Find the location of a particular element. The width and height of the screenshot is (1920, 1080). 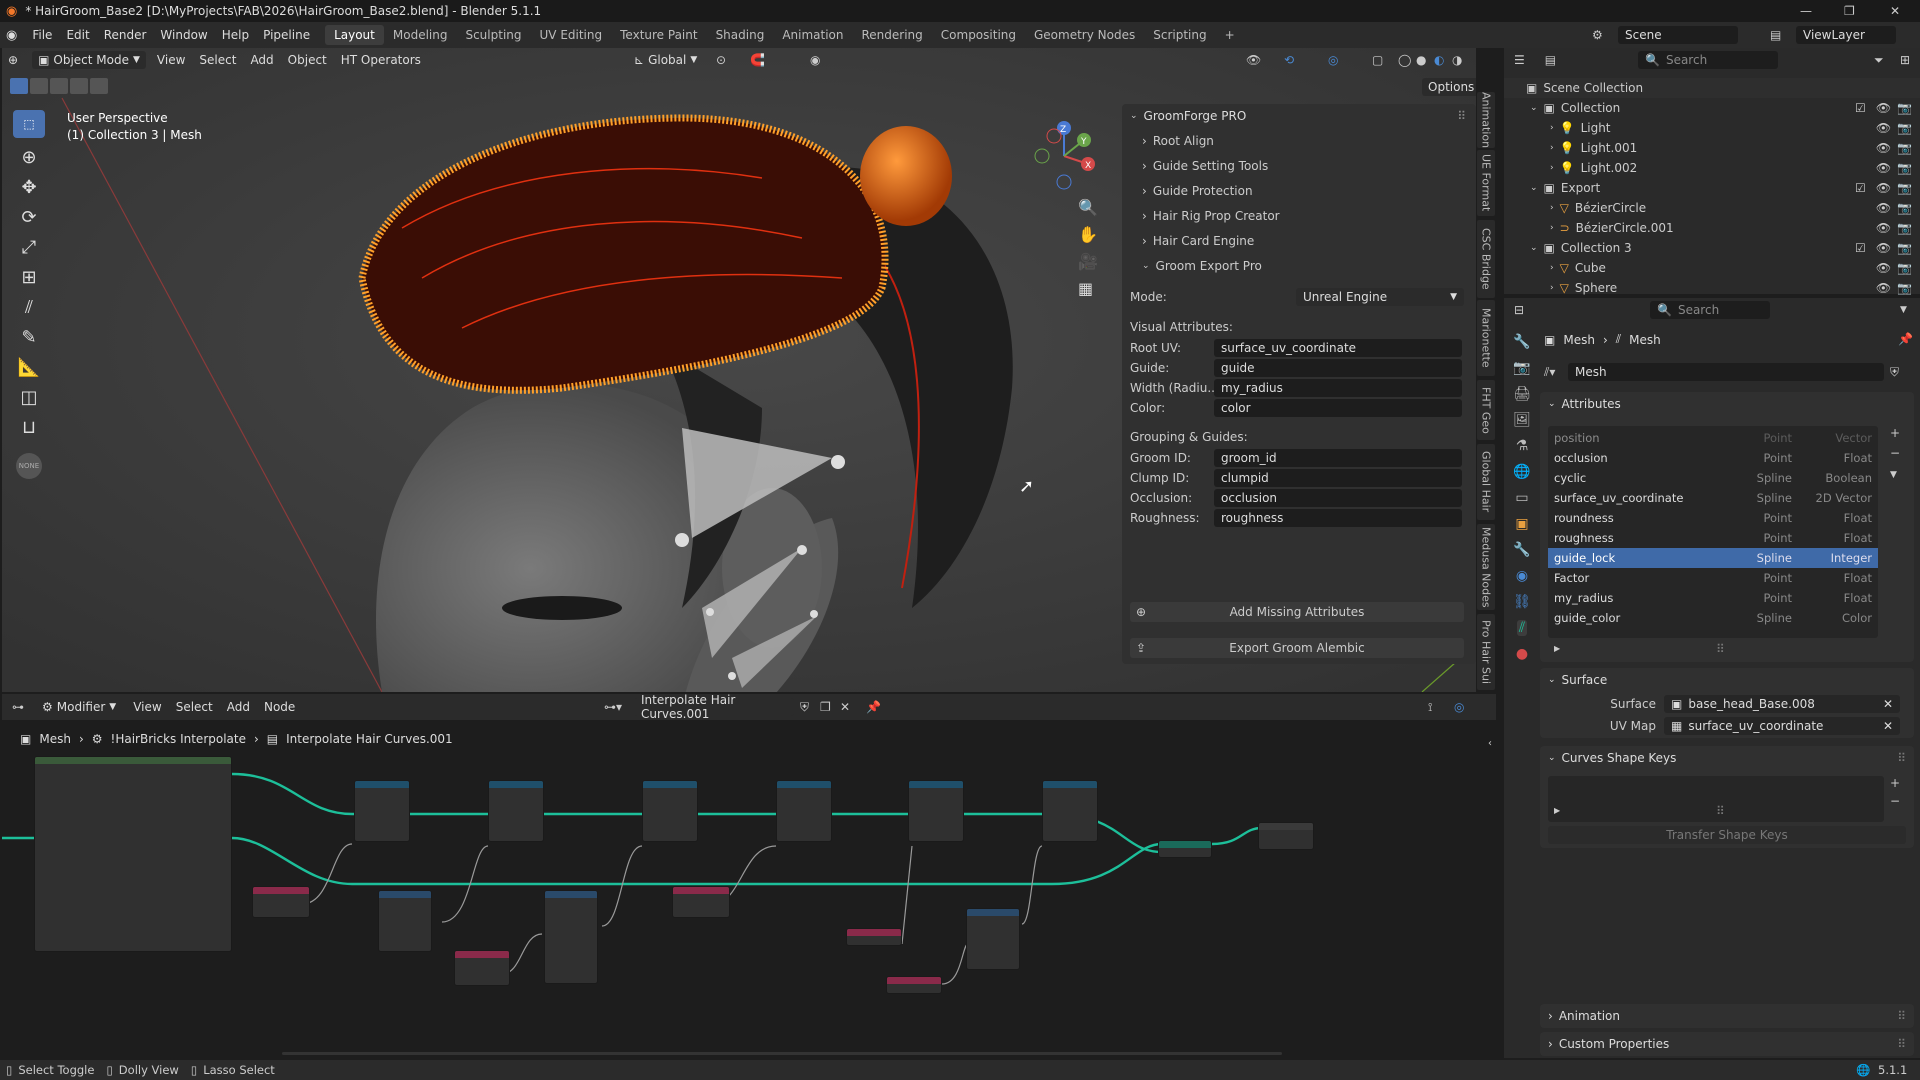

viewport-menu-select: Select is located at coordinates (217, 60).